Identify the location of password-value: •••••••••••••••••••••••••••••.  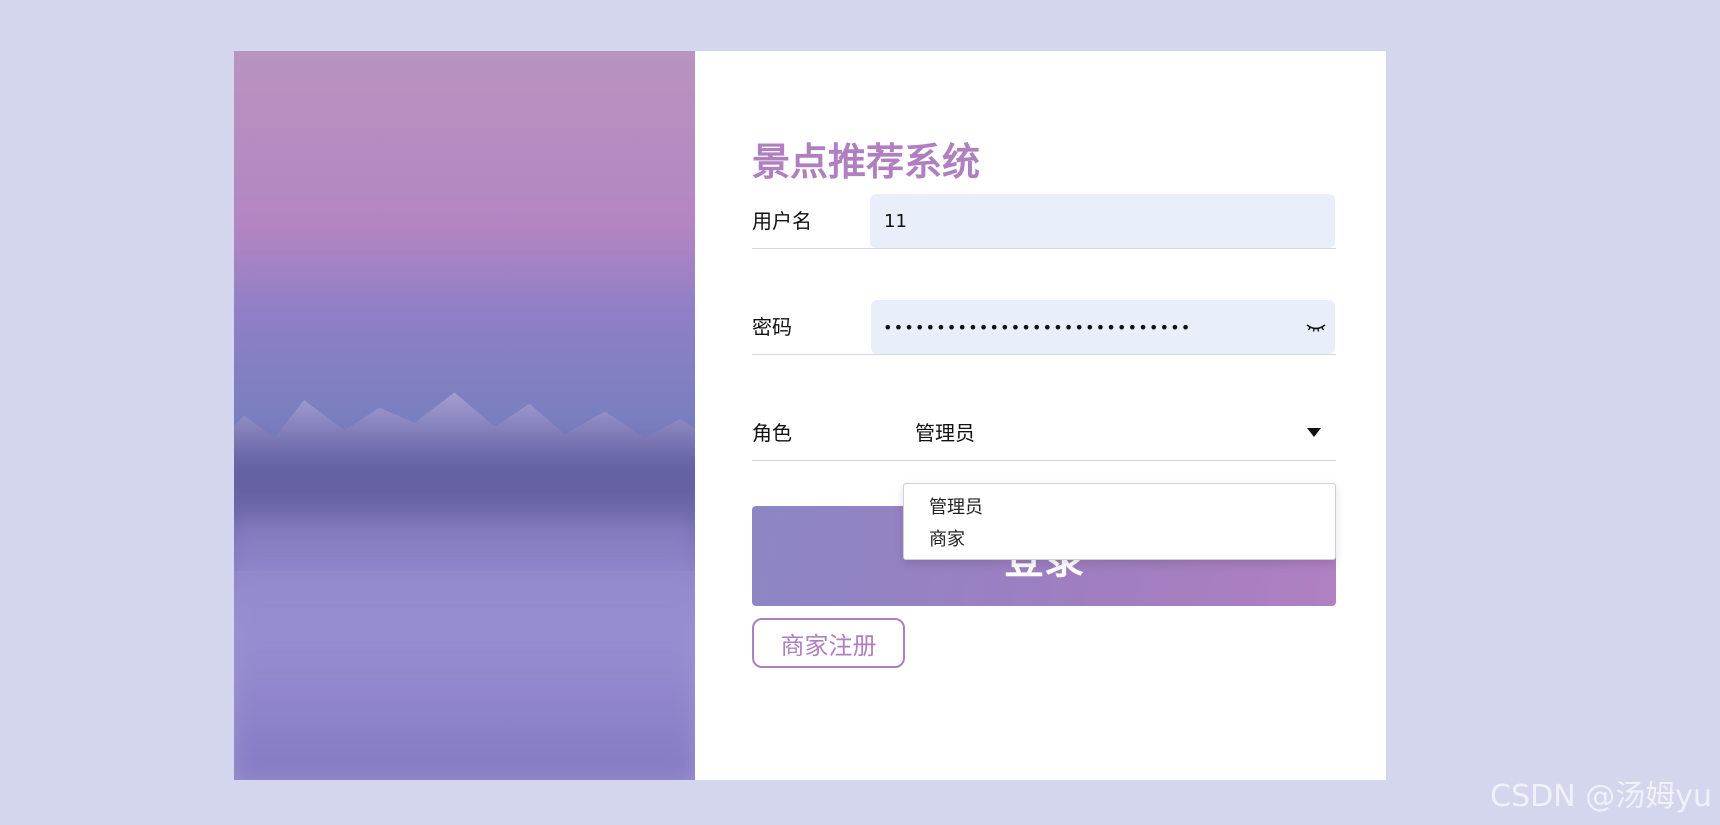
(1037, 327).